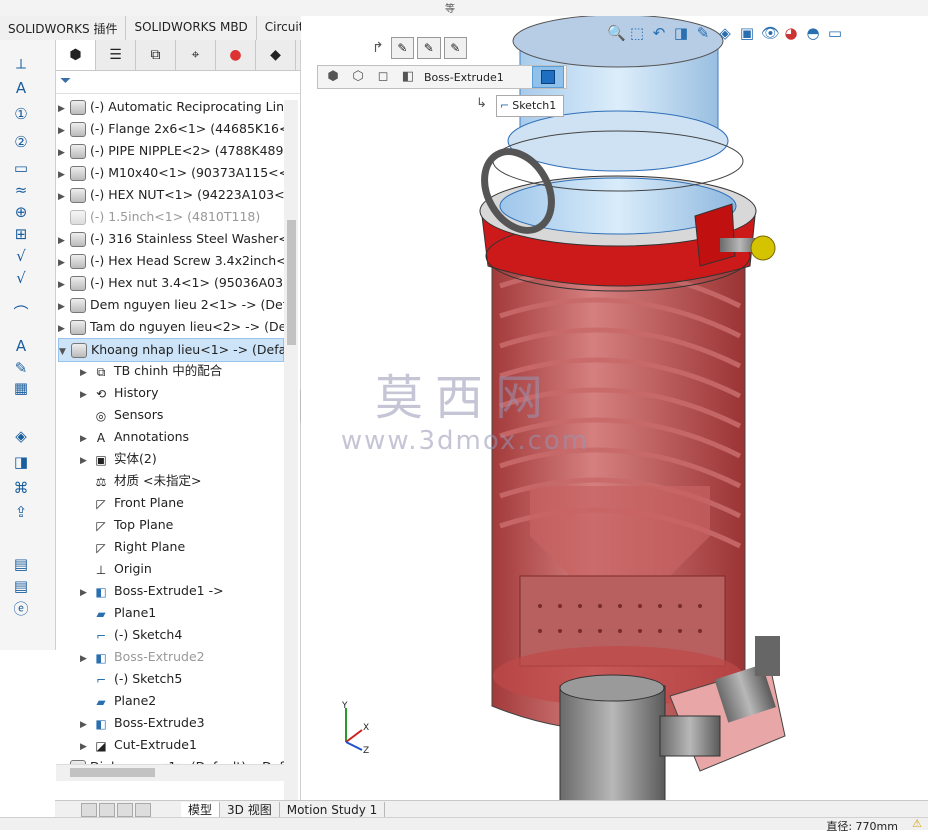 The height and width of the screenshot is (834, 928). What do you see at coordinates (21, 212) in the screenshot?
I see `centerline-icon: ⊕` at bounding box center [21, 212].